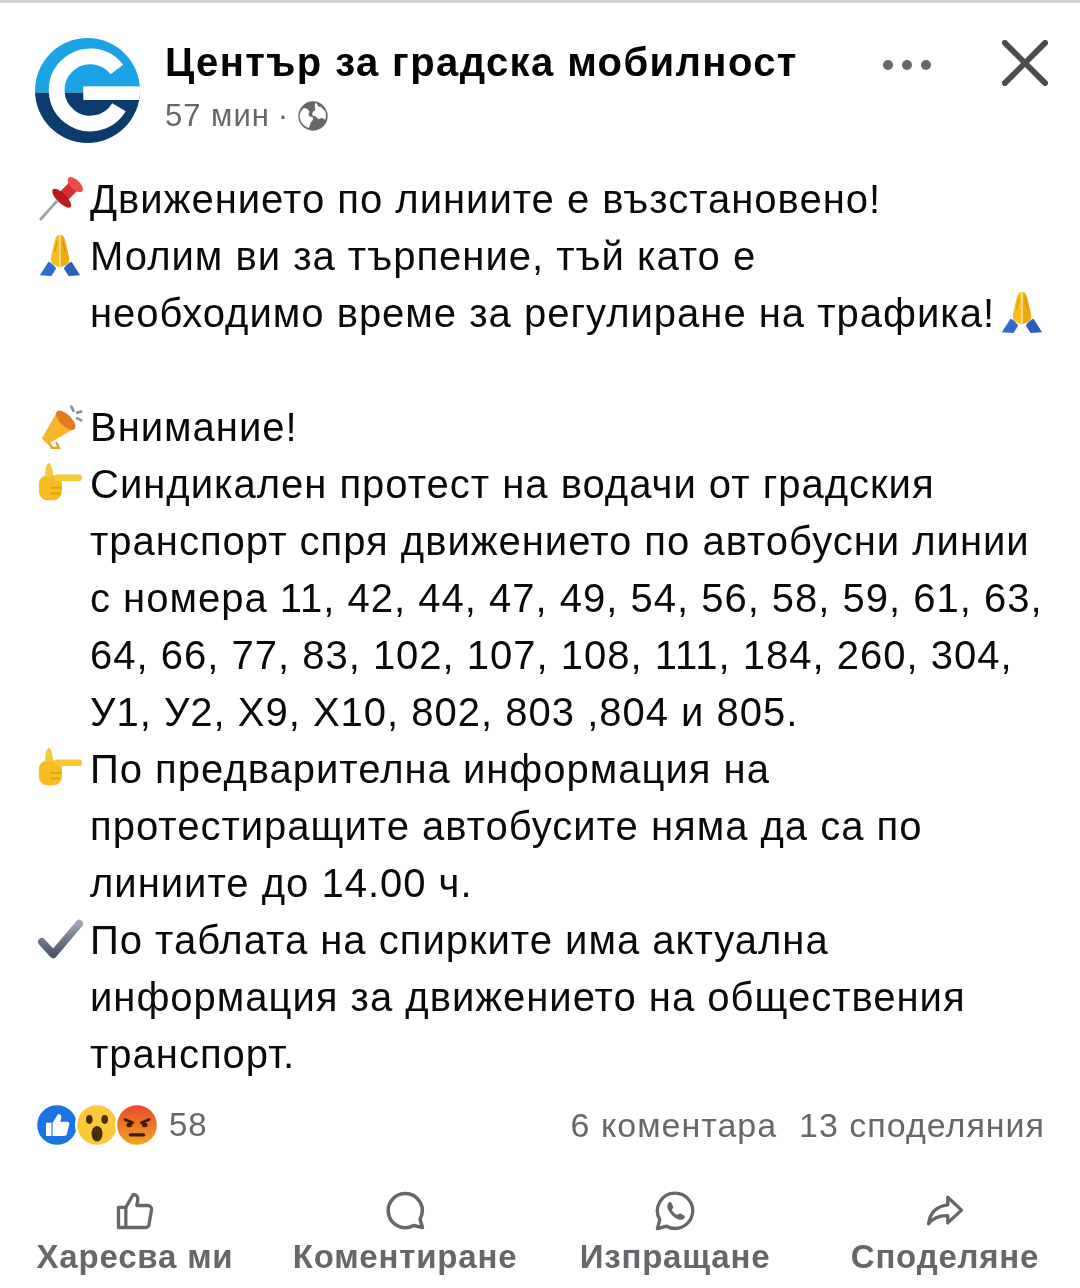 The height and width of the screenshot is (1288, 1080). I want to click on like-reaction-icon, so click(57, 1125).